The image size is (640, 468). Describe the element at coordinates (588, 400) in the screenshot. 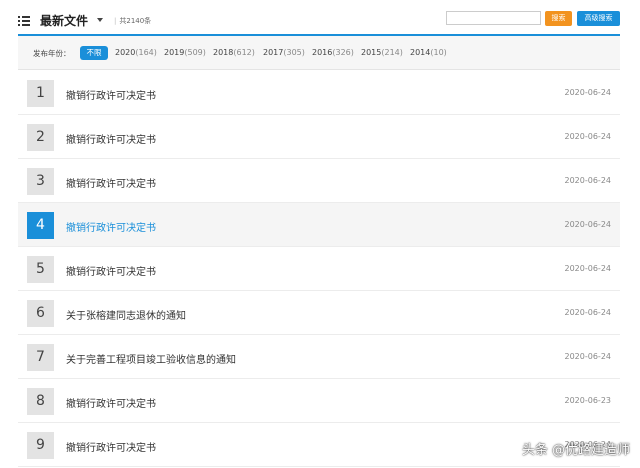

I see `document-date: 2020-06-23` at that location.